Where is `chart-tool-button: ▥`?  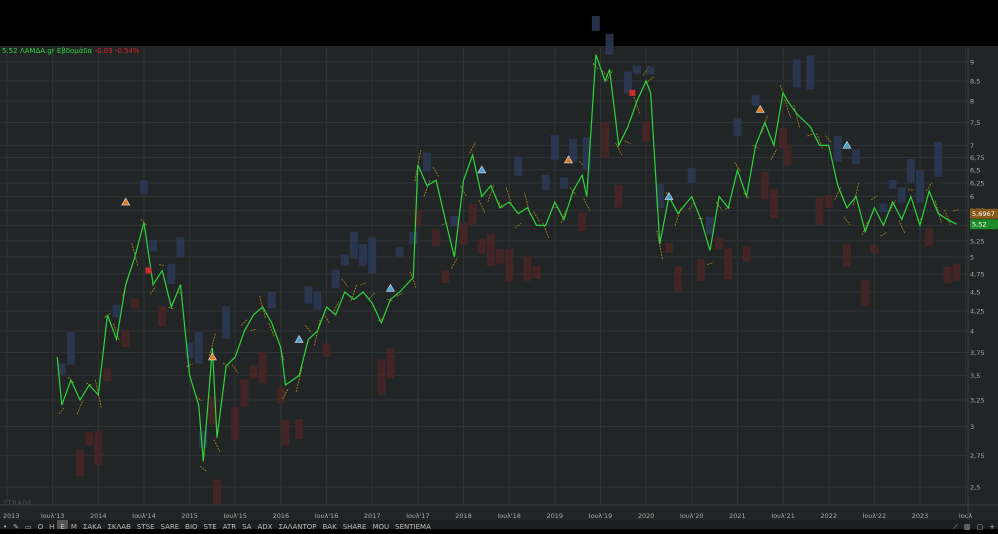
chart-tool-button: ▥ is located at coordinates (967, 527).